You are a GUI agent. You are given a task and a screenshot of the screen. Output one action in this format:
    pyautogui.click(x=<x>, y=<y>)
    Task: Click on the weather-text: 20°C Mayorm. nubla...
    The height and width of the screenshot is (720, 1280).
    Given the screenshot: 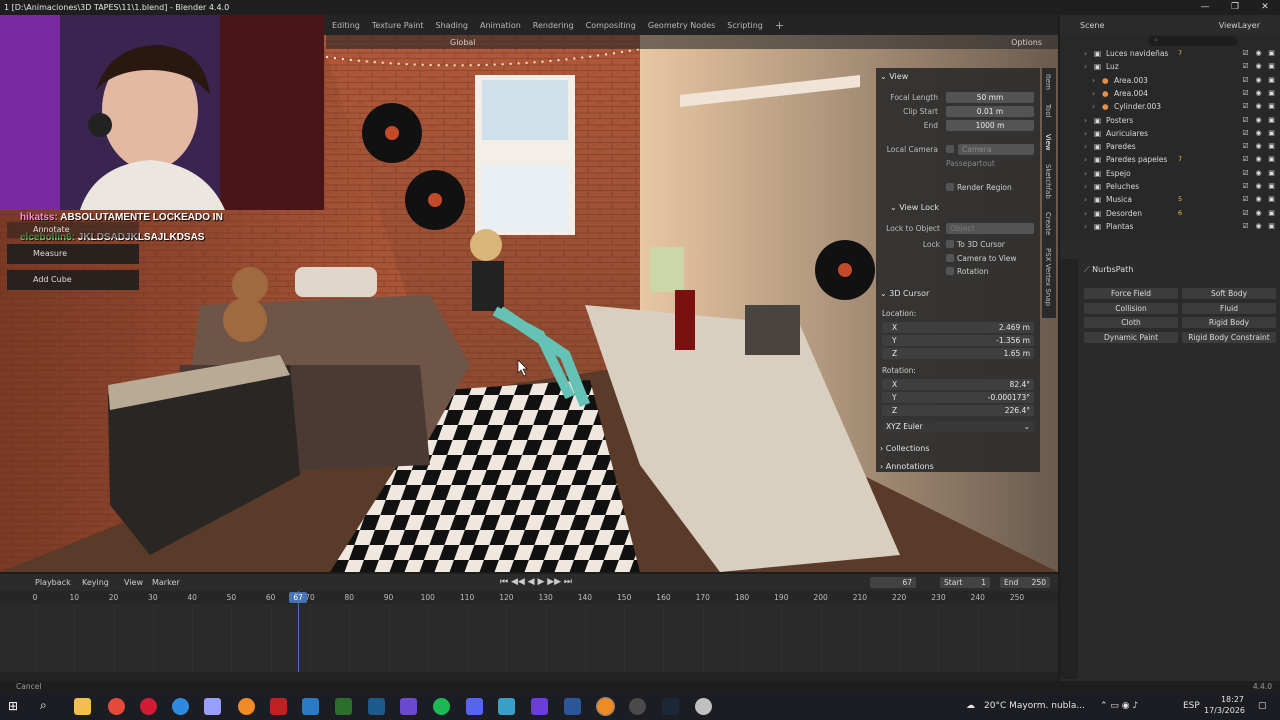 What is the action you would take?
    pyautogui.click(x=1034, y=706)
    